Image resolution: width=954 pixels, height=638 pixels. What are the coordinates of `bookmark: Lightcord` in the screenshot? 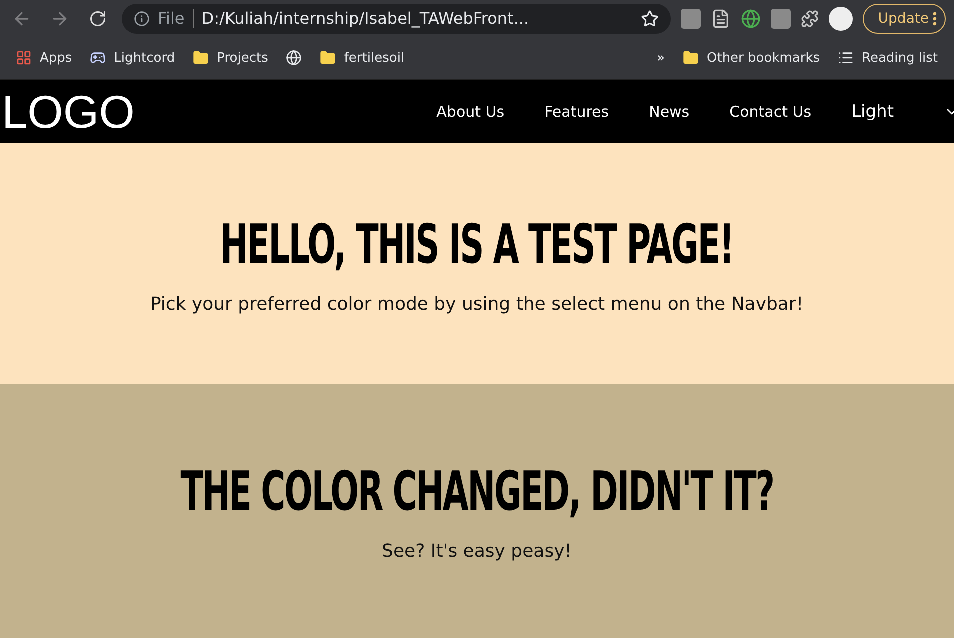 It's located at (133, 58).